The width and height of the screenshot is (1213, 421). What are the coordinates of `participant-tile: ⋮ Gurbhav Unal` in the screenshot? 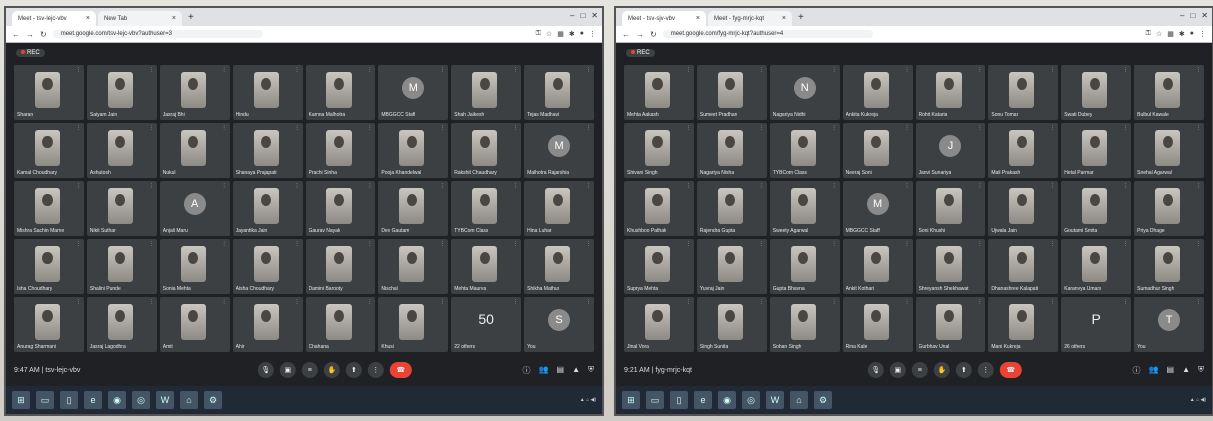 It's located at (950, 324).